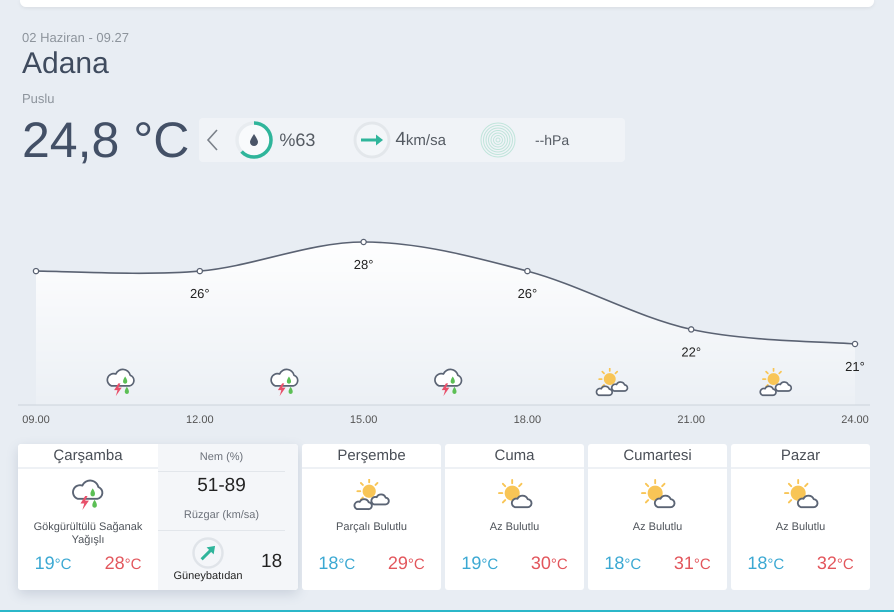  I want to click on axis-label: 18.00, so click(528, 420).